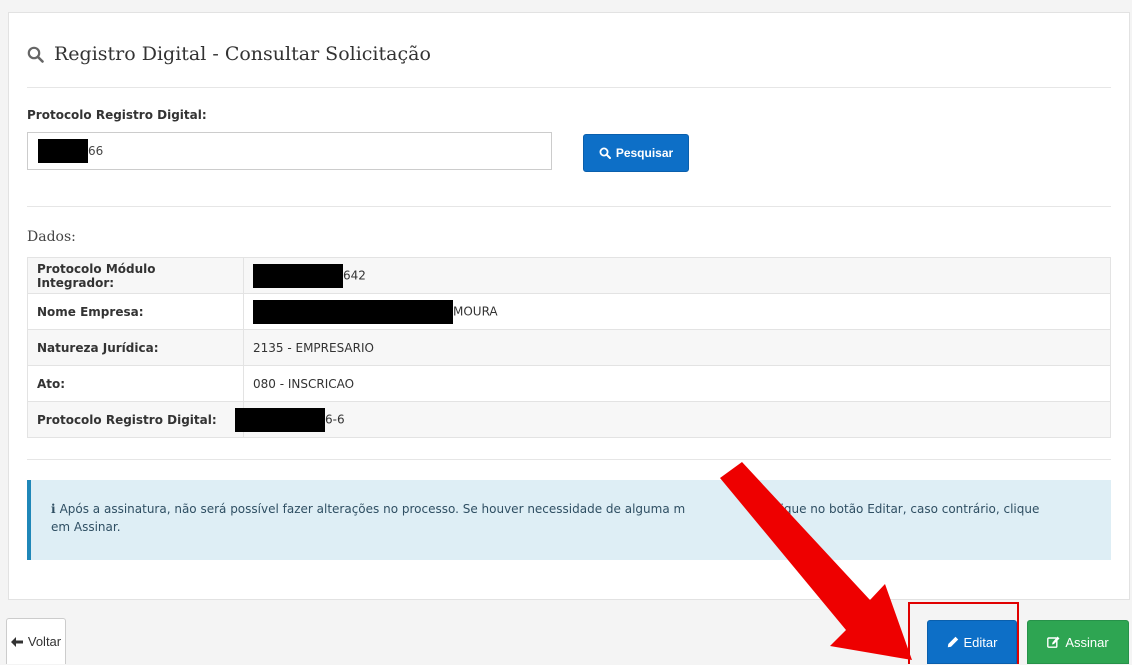  I want to click on row-value-text: 642, so click(354, 275).